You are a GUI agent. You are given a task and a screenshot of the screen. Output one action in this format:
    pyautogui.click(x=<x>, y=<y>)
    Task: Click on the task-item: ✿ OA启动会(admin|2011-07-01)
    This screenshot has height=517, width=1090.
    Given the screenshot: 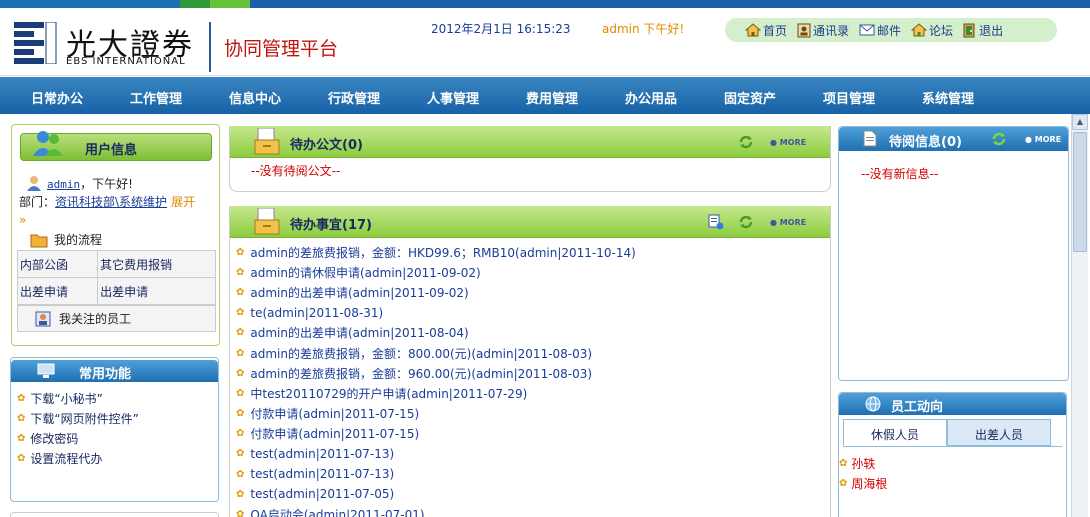 What is the action you would take?
    pyautogui.click(x=436, y=510)
    